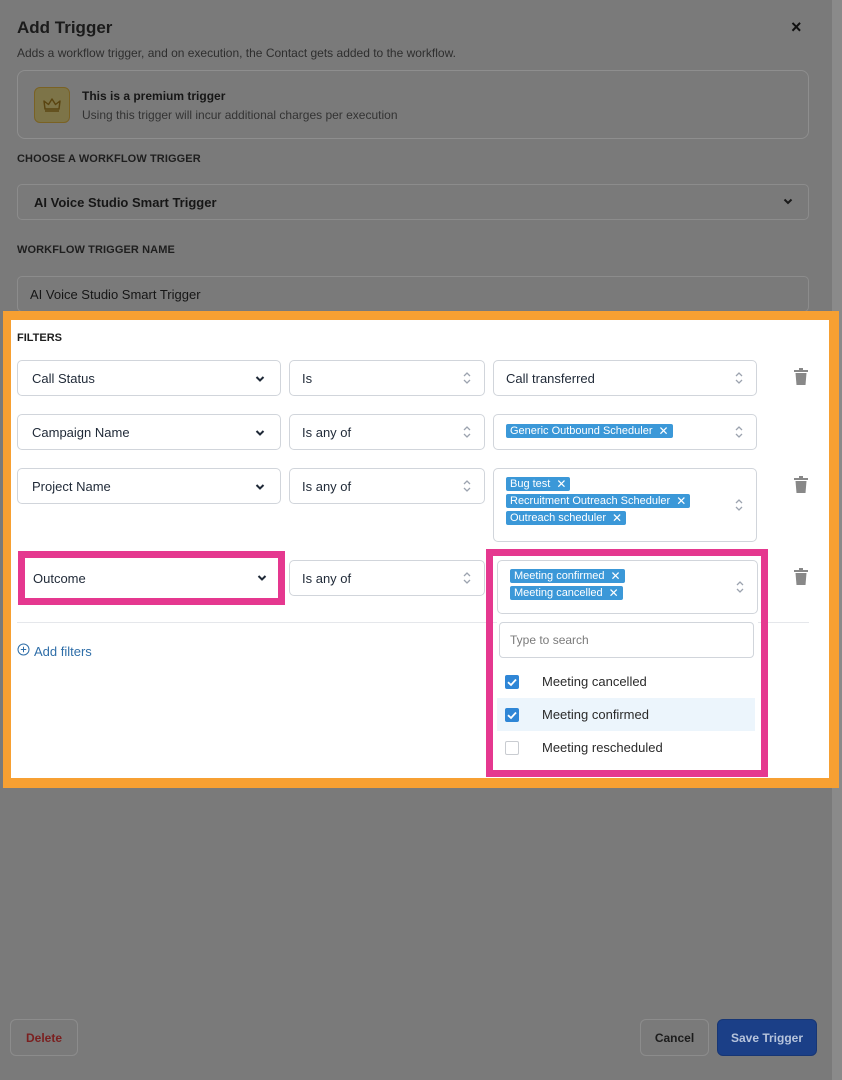 This screenshot has width=842, height=1080. What do you see at coordinates (71, 486) in the screenshot?
I see `filter-field-value: Project Name` at bounding box center [71, 486].